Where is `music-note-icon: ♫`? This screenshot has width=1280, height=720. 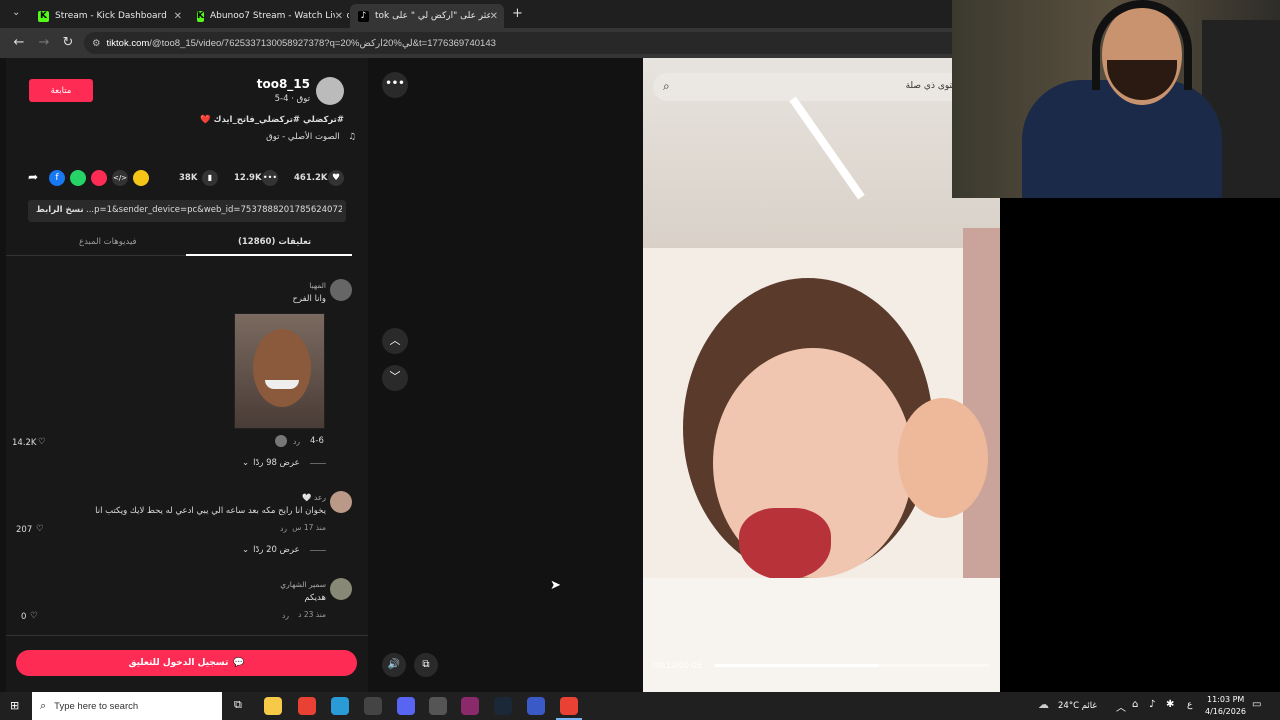
music-note-icon: ♫ is located at coordinates (352, 137).